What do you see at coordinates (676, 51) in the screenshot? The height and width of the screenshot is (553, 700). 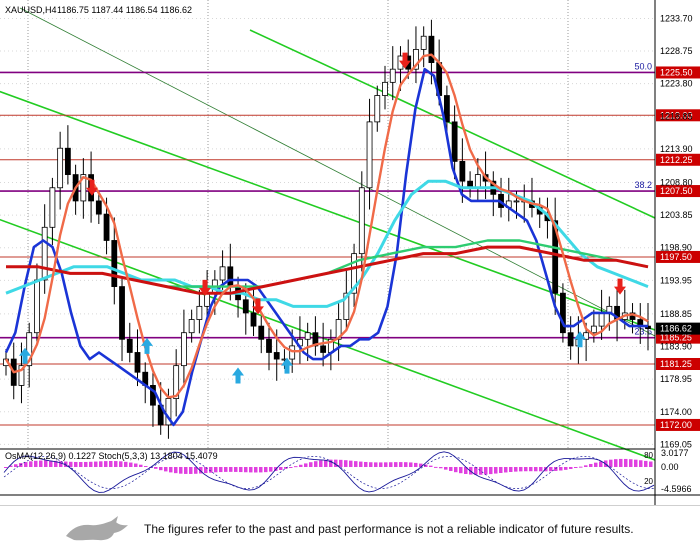 I see `axis-tick-label: 1228.75` at bounding box center [676, 51].